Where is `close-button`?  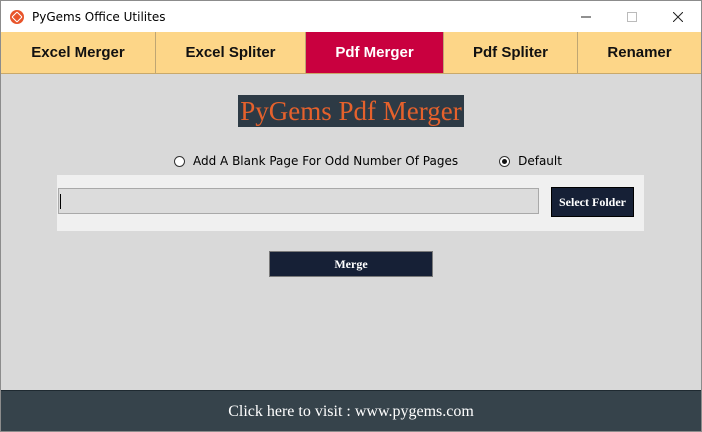
close-button is located at coordinates (678, 16).